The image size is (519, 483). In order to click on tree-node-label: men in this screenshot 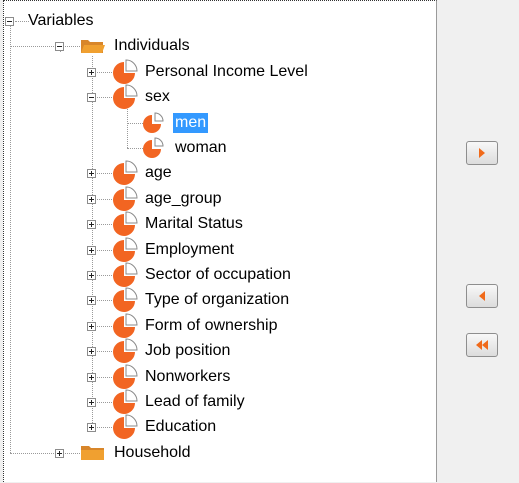, I will do `click(191, 122)`.